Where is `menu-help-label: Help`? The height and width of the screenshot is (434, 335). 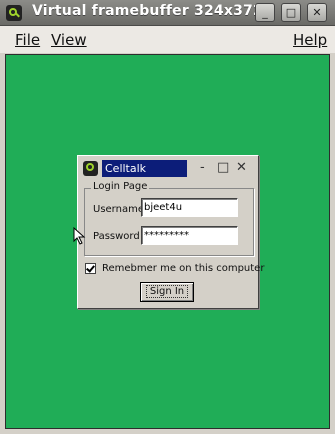
menu-help-label: Help is located at coordinates (310, 40).